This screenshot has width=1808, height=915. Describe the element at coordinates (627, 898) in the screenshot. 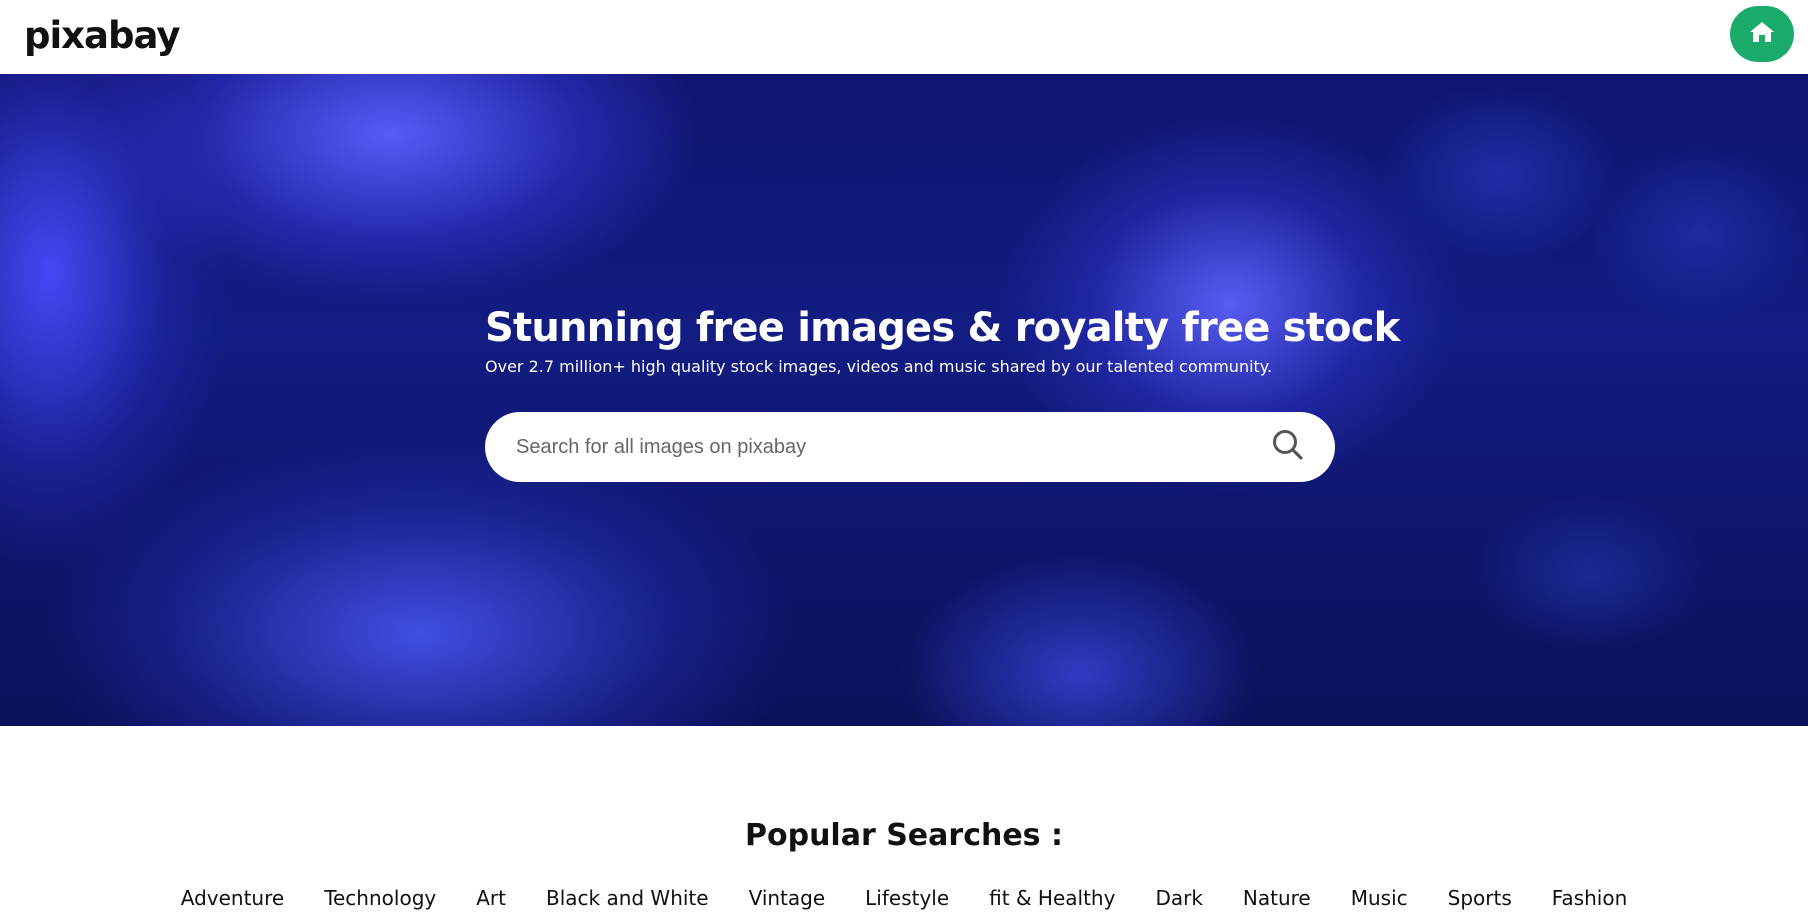

I see `tag-black-and-white: Black and White` at that location.